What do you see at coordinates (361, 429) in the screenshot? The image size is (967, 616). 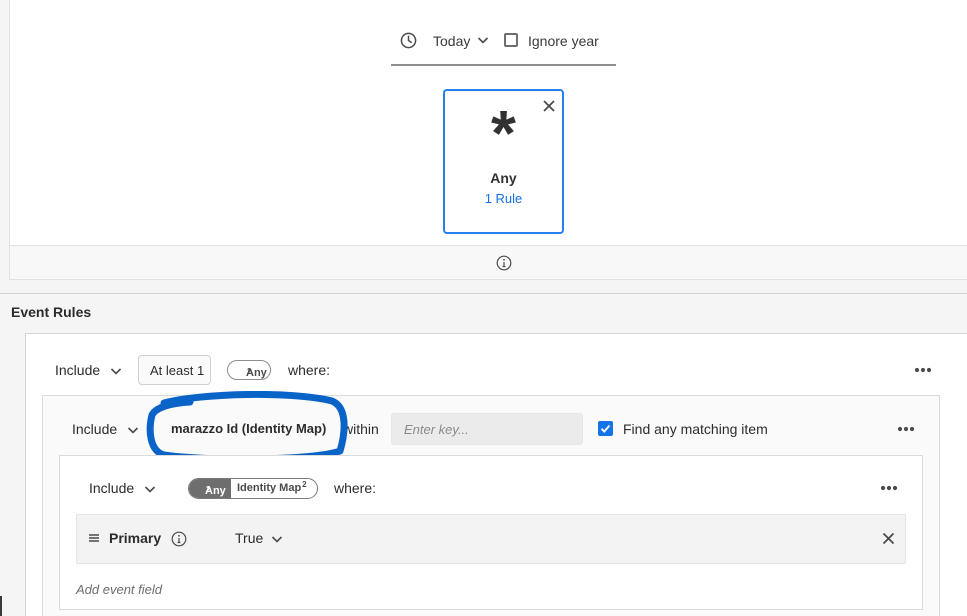 I see `within-label: within` at bounding box center [361, 429].